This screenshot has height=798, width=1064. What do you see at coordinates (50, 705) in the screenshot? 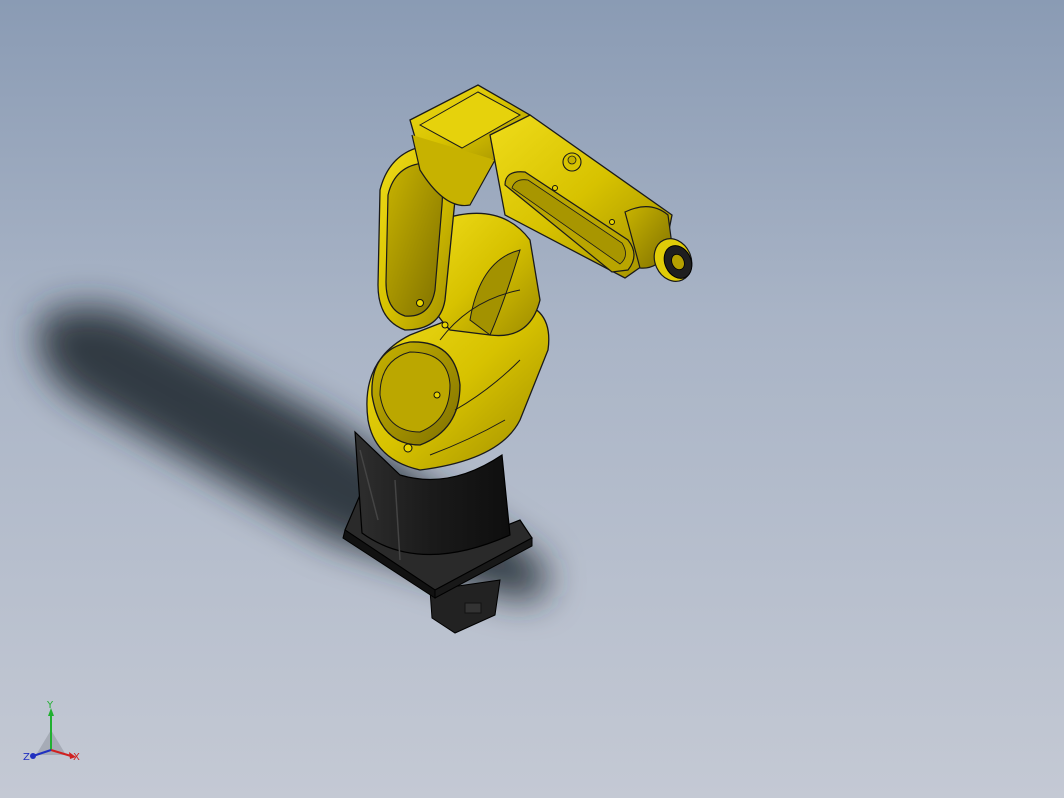
I see `triad-y-label: Y` at bounding box center [50, 705].